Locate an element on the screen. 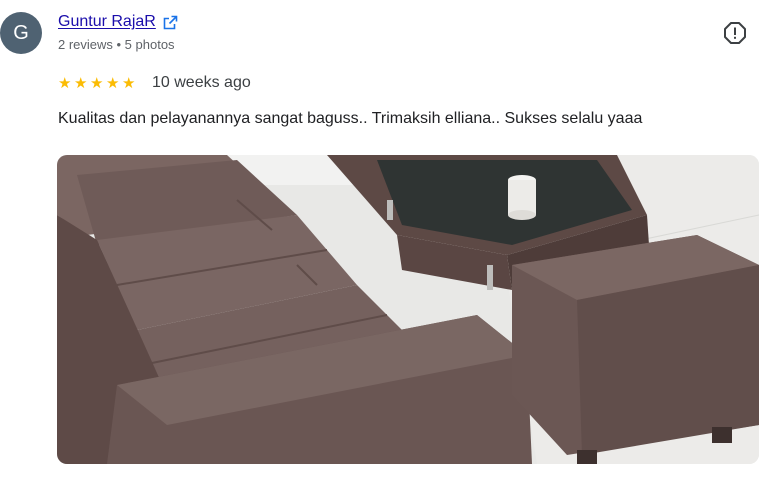 The height and width of the screenshot is (481, 775). report-icon is located at coordinates (735, 33).